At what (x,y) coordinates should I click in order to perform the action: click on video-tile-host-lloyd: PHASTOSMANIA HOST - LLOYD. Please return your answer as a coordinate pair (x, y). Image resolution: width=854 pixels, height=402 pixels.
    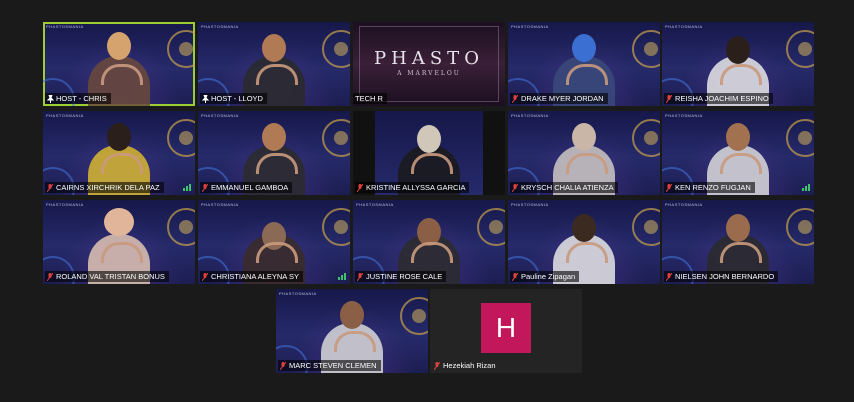
    Looking at the image, I should click on (274, 64).